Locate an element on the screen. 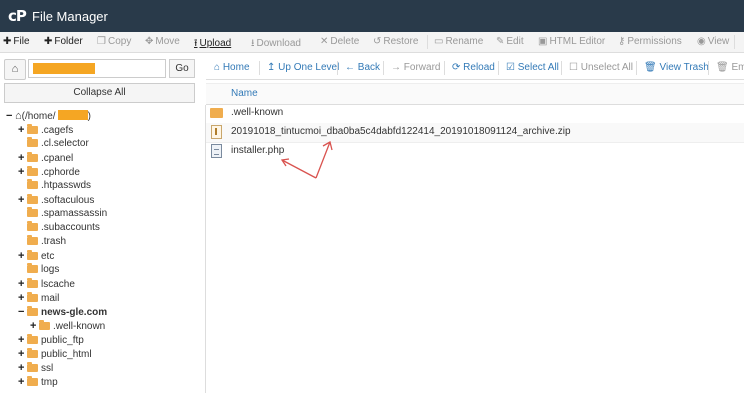 The image size is (744, 393). new-file-button: ✚ File is located at coordinates (16, 41).